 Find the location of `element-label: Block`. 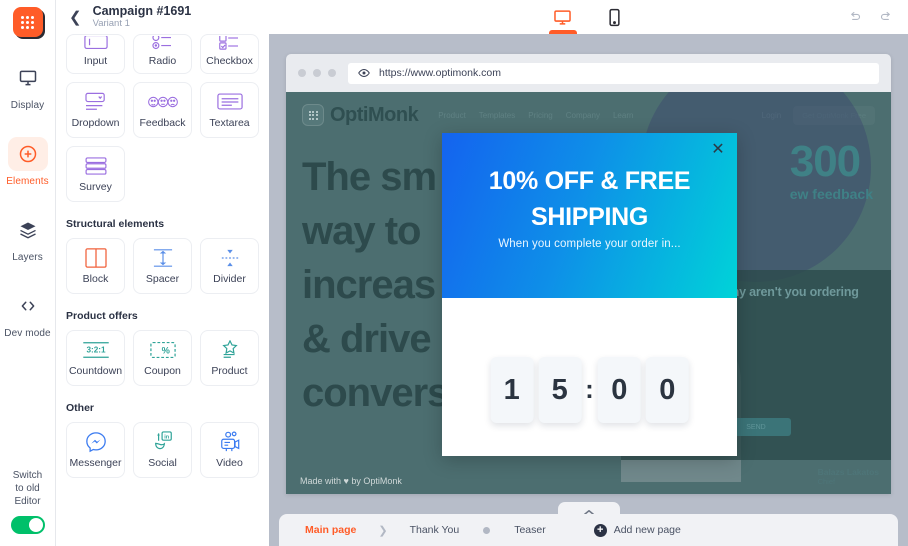

element-label: Block is located at coordinates (95, 278).